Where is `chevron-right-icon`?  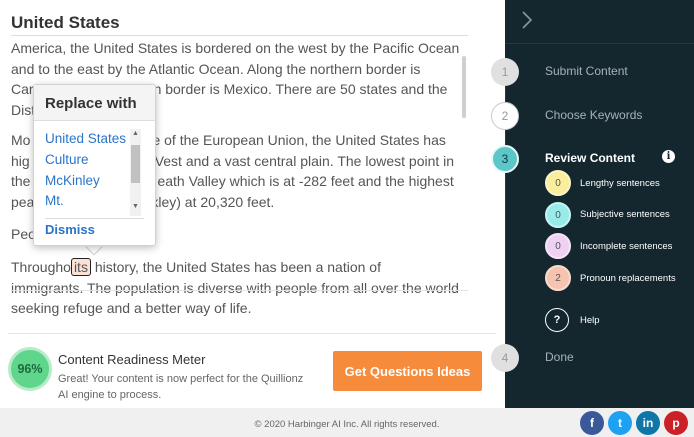
chevron-right-icon is located at coordinates (527, 23).